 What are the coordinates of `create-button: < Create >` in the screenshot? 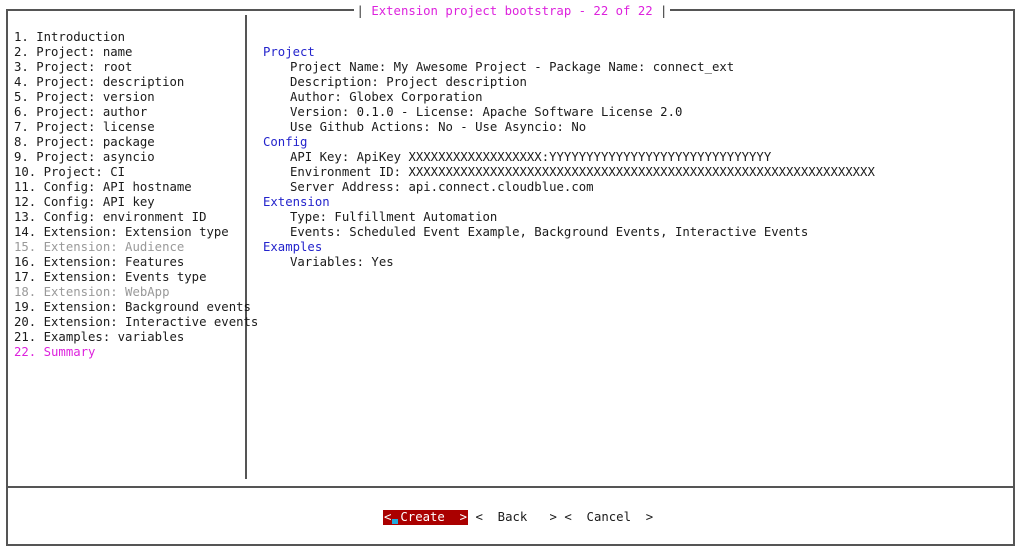 It's located at (426, 517).